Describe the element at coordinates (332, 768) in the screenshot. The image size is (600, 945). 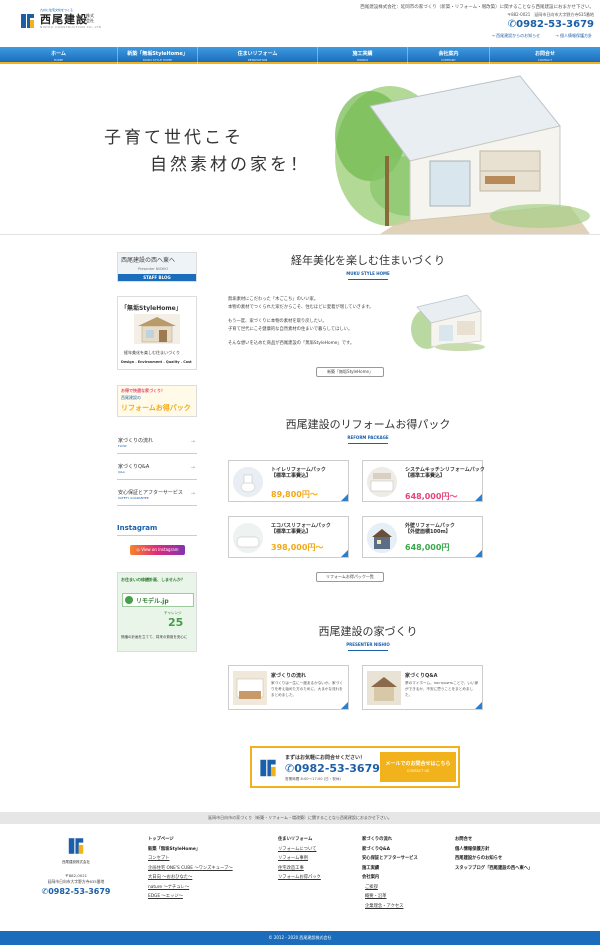
I see `contact-phone: ✆0982-53-3679` at that location.